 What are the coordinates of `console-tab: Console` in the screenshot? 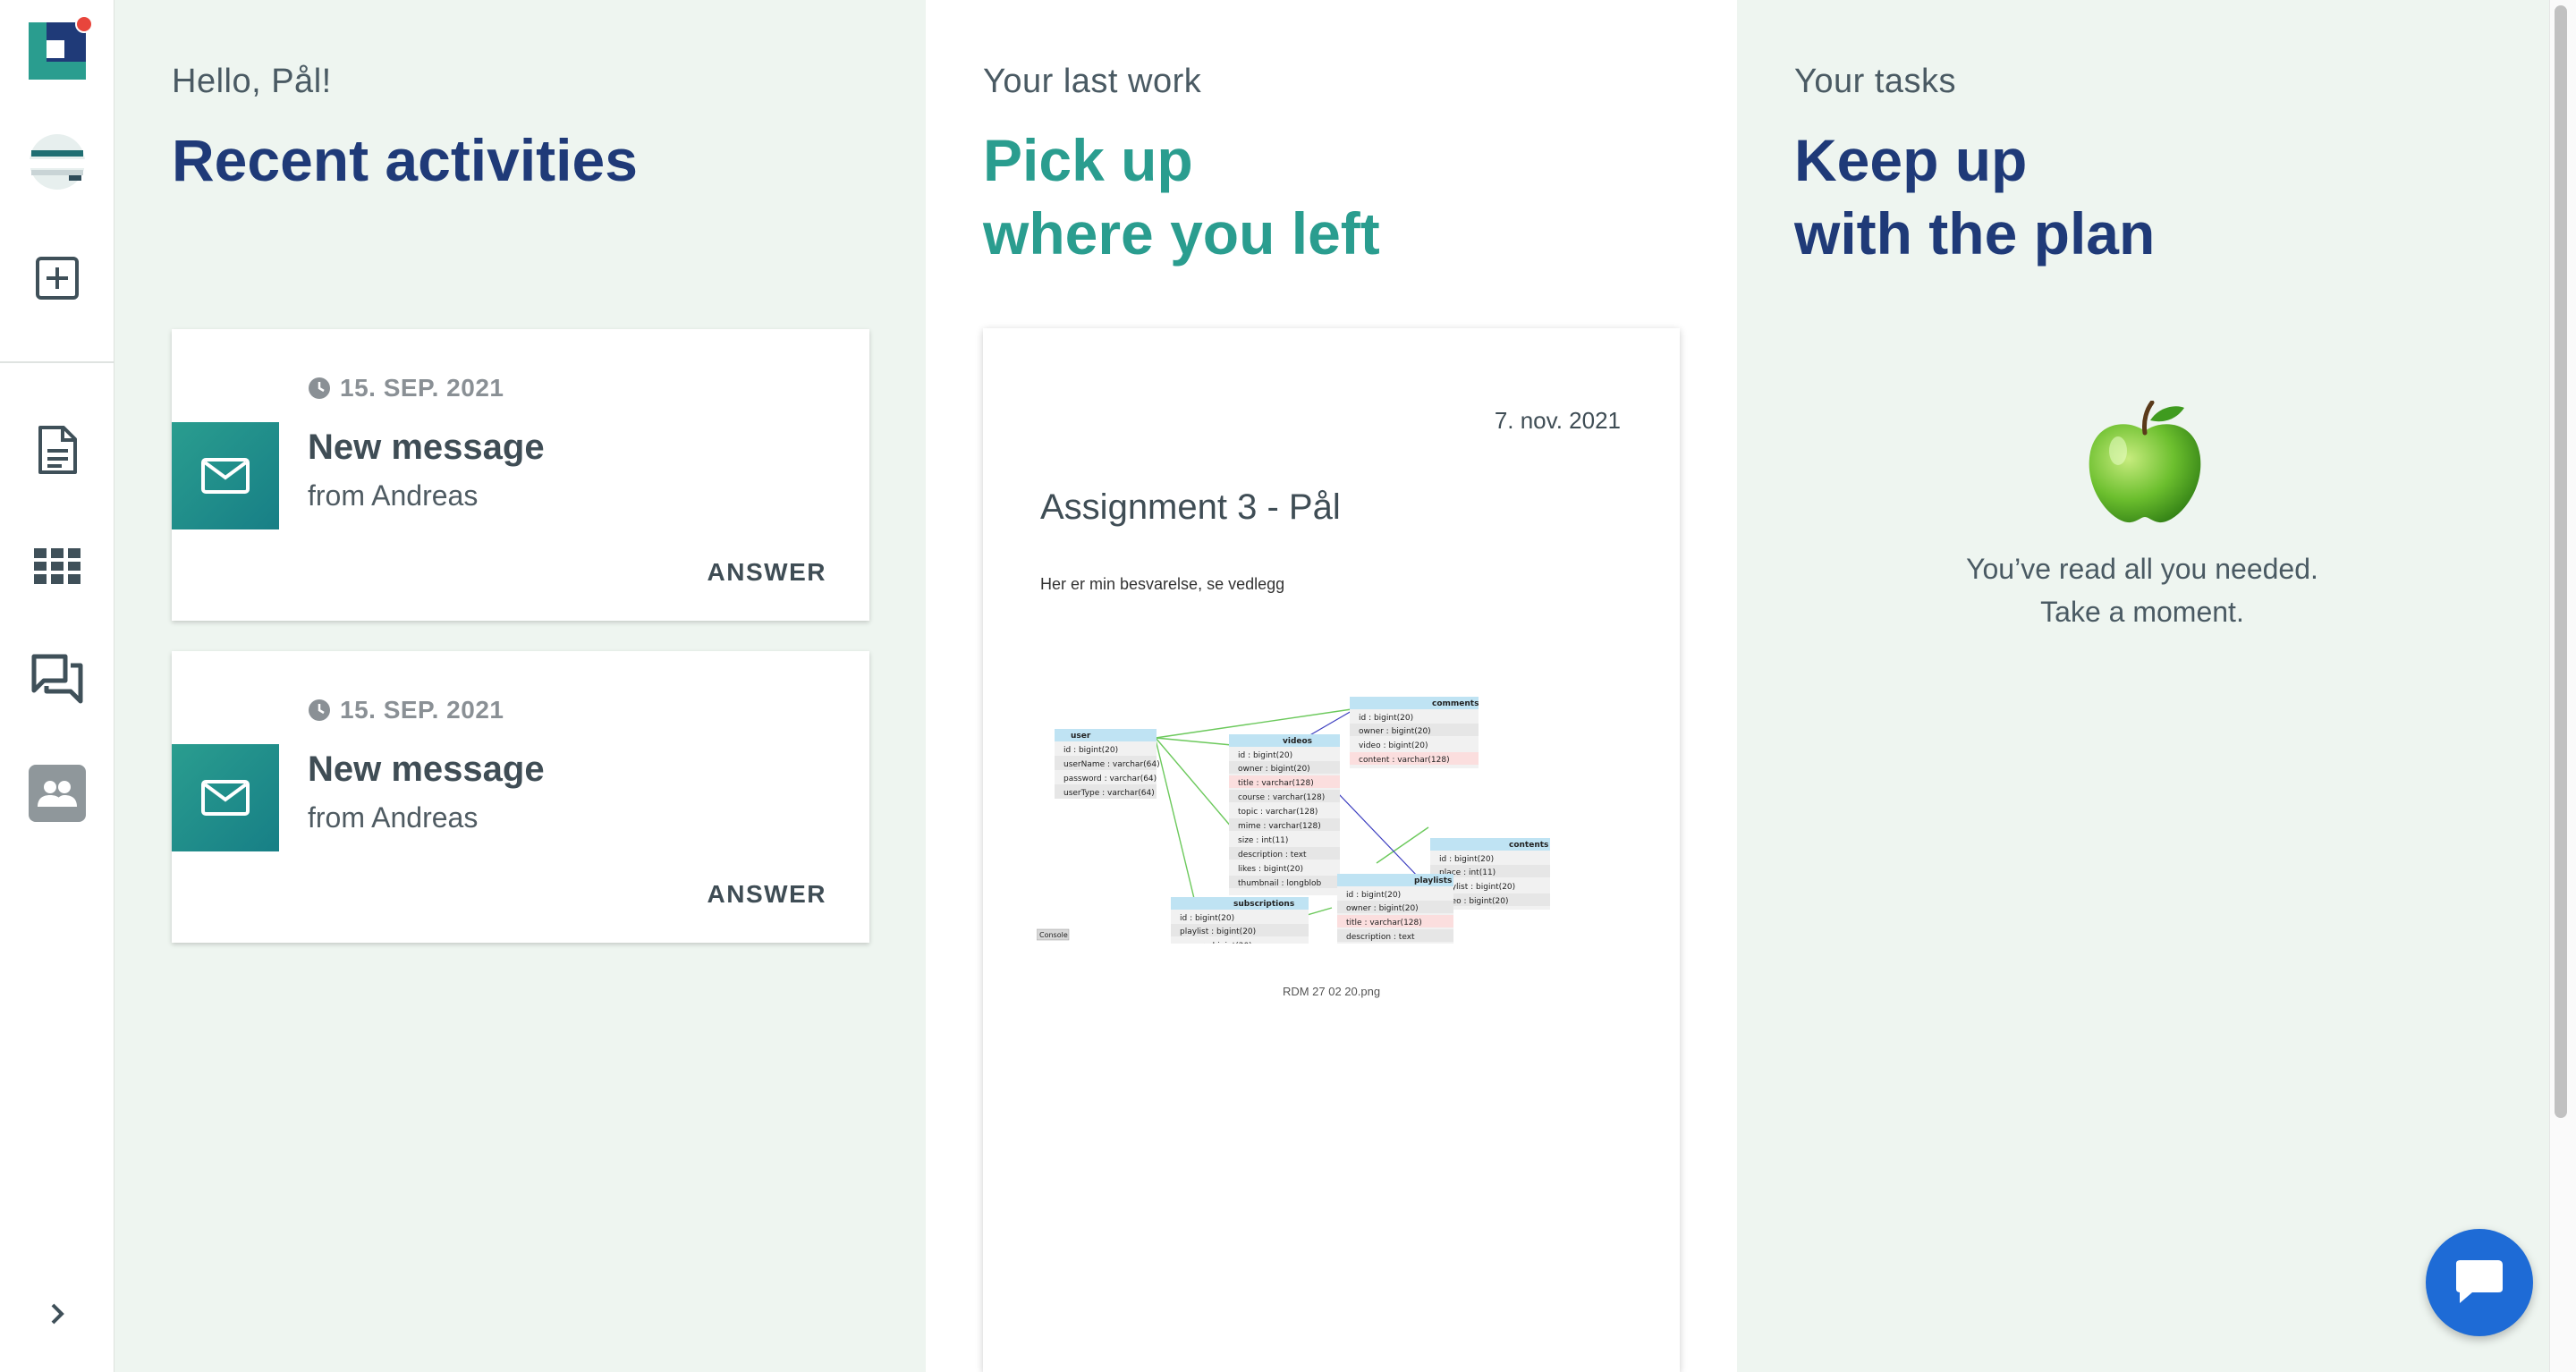 It's located at (1053, 935).